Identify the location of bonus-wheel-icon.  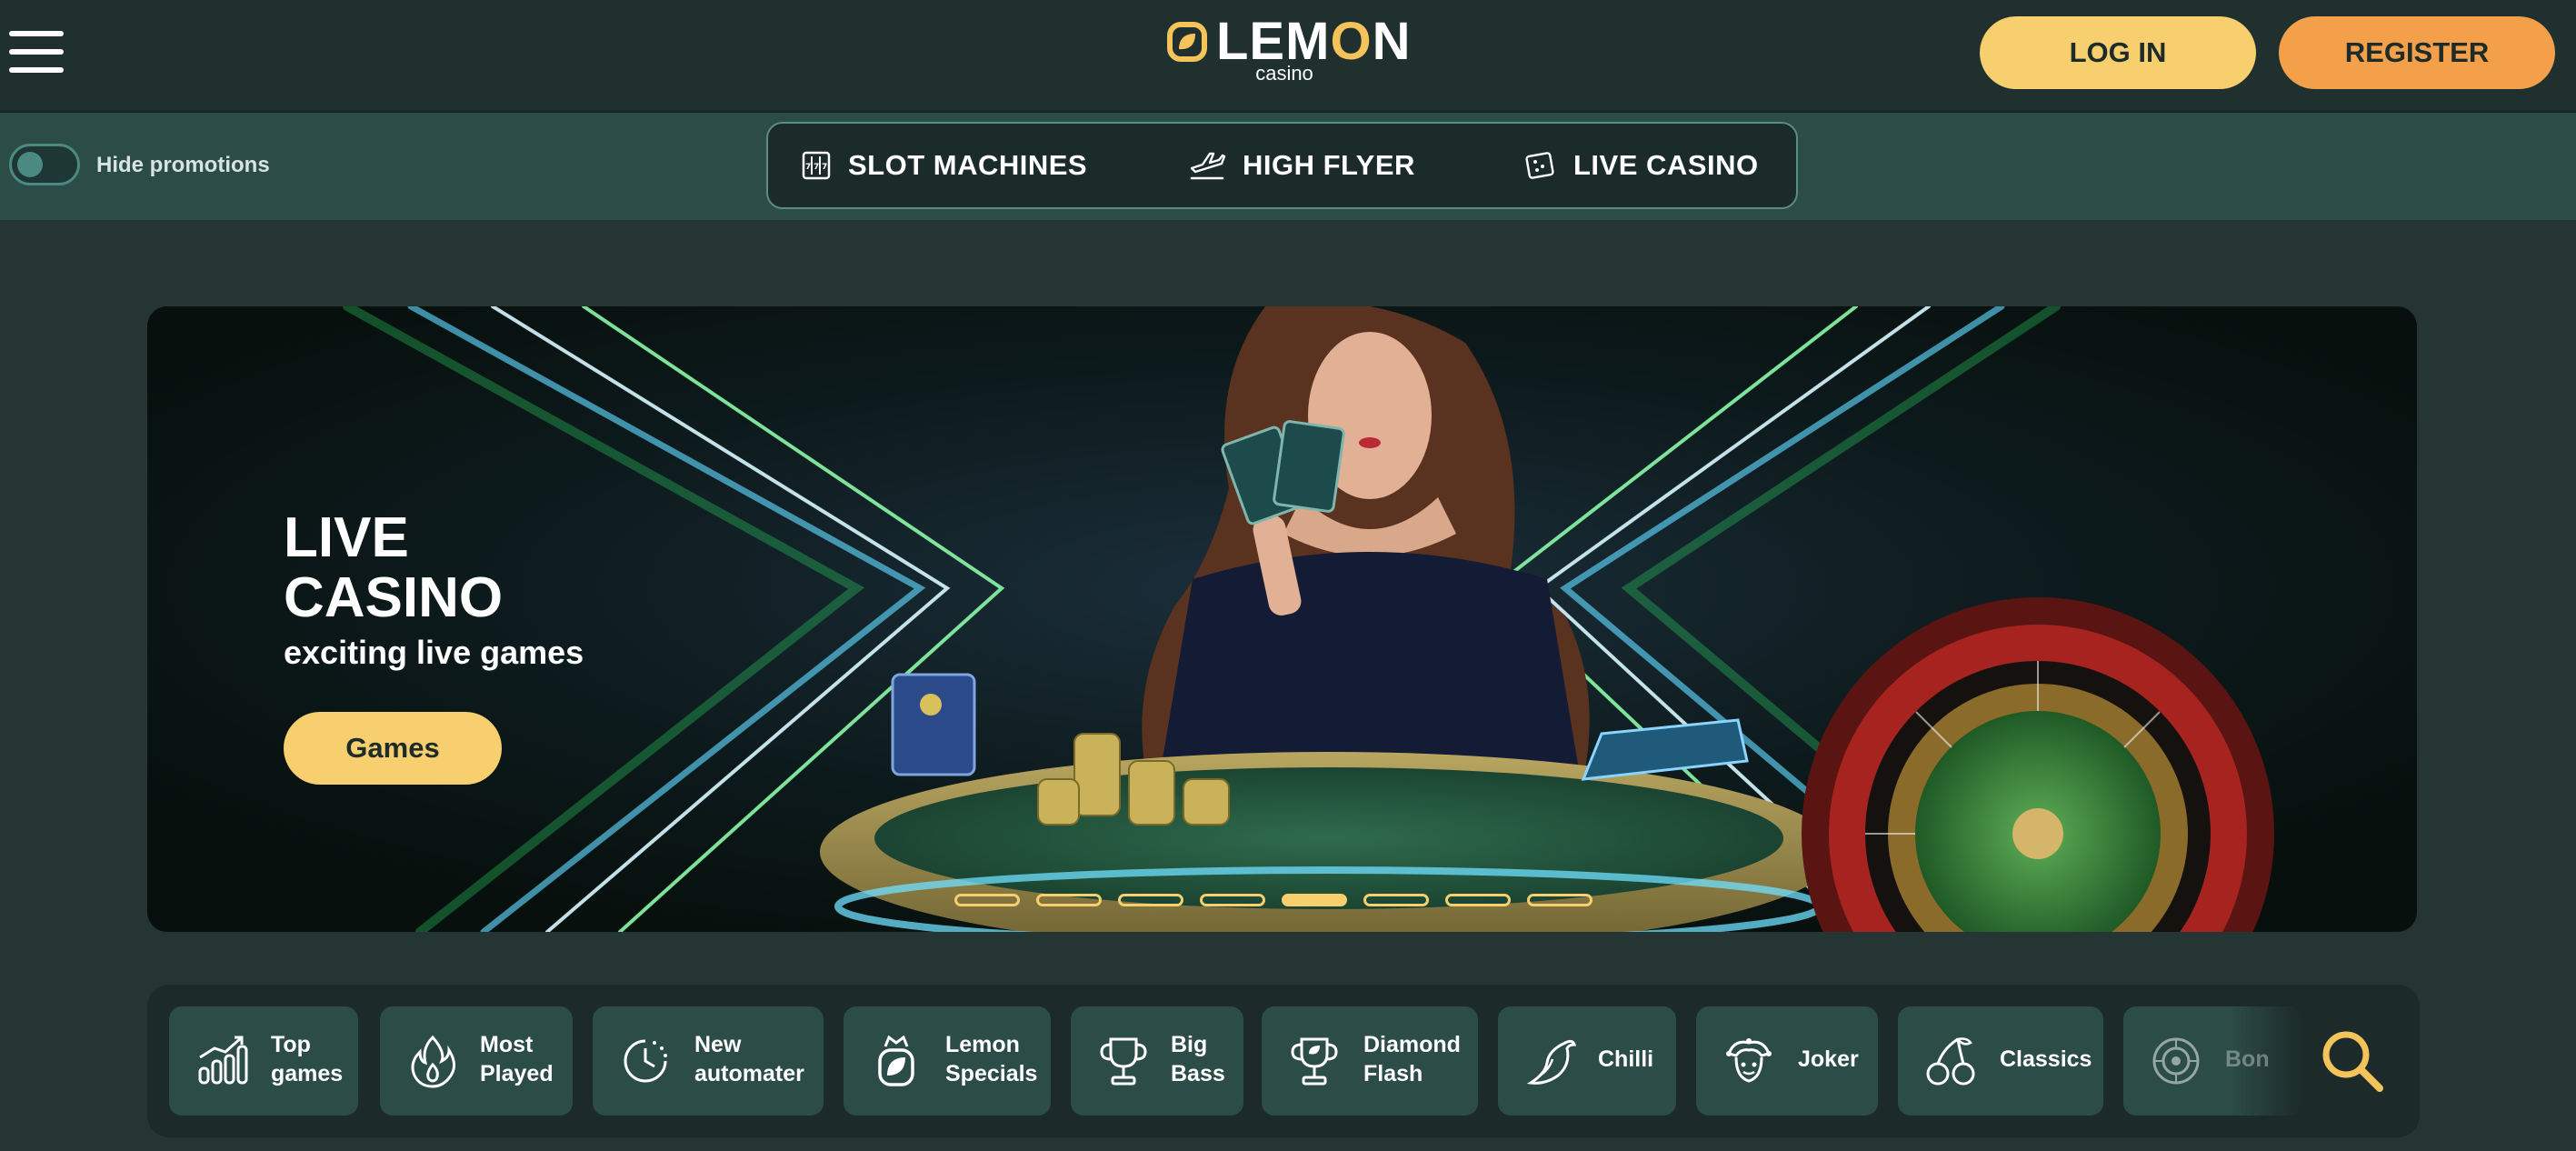
(2176, 1061).